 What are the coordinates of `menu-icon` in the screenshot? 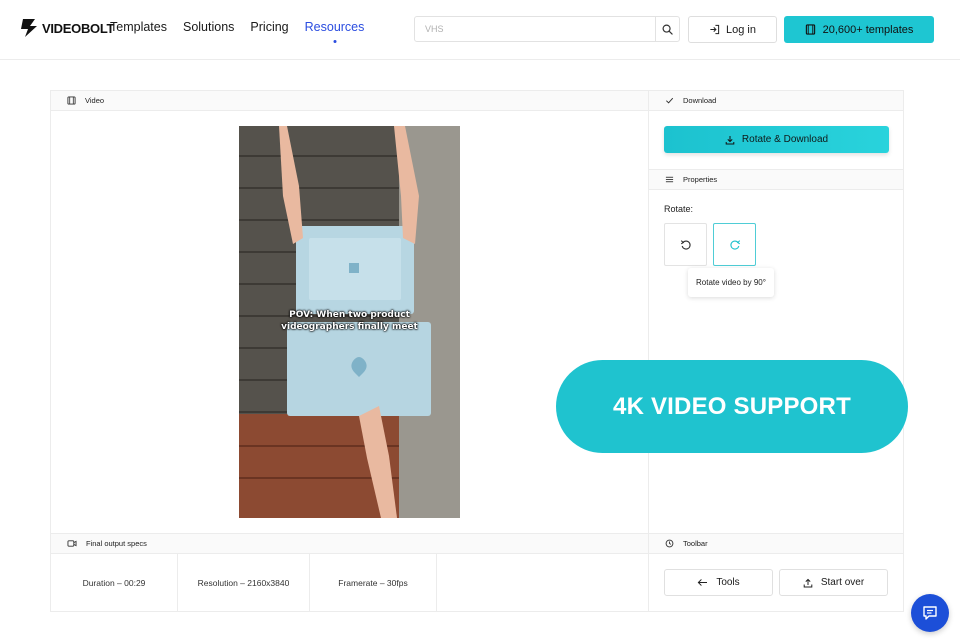 It's located at (669, 179).